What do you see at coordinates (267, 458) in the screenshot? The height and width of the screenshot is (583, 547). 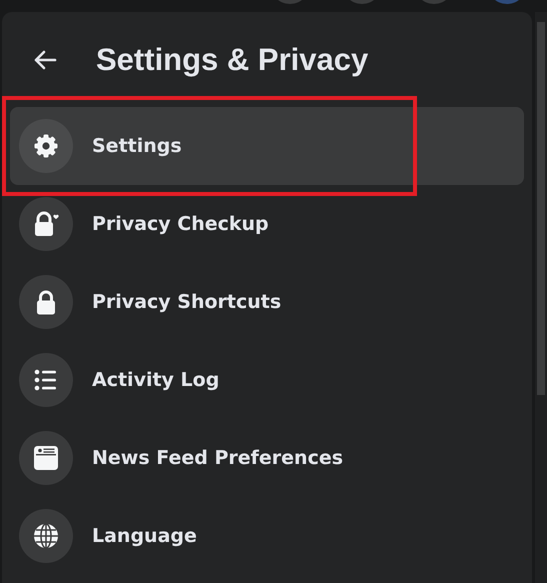 I see `menu-item: News Feed Preferences` at bounding box center [267, 458].